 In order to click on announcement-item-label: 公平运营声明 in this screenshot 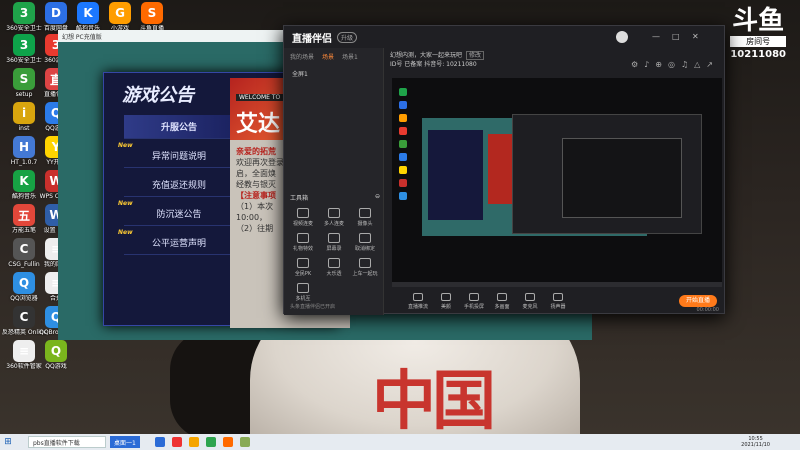, I will do `click(178, 244)`.